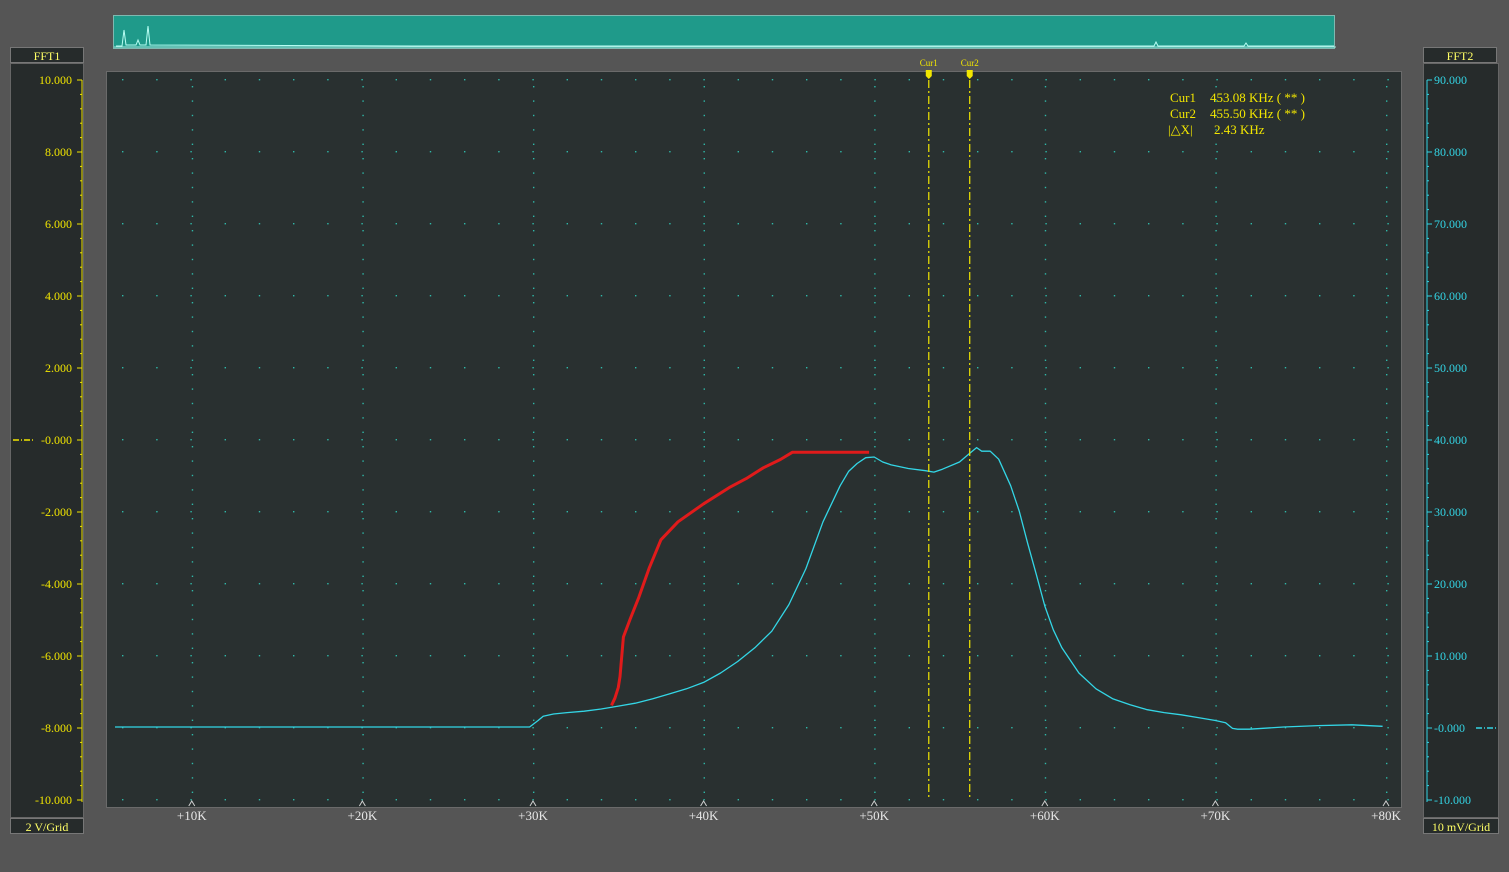  What do you see at coordinates (929, 428) in the screenshot?
I see `cursor-1: Cur1` at bounding box center [929, 428].